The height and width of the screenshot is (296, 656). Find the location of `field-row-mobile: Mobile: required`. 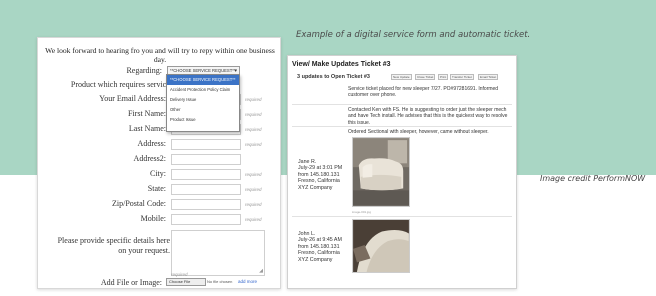

field-row-mobile: Mobile: required is located at coordinates (160, 220).